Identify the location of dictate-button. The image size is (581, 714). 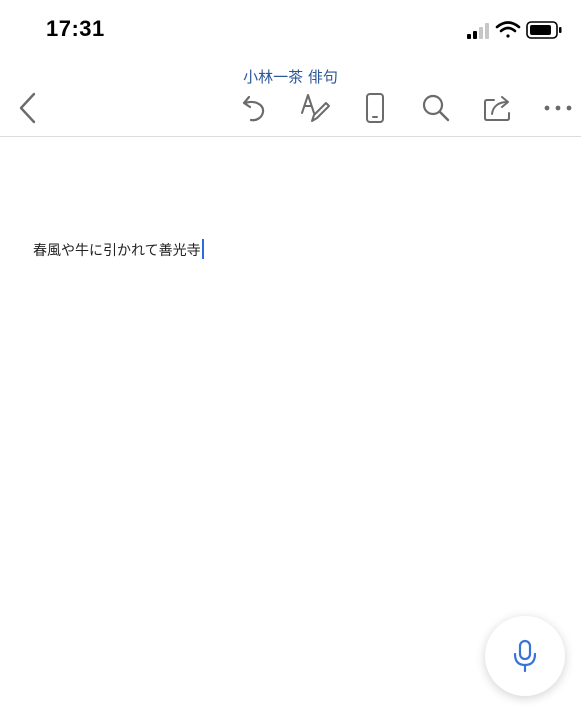
(525, 656).